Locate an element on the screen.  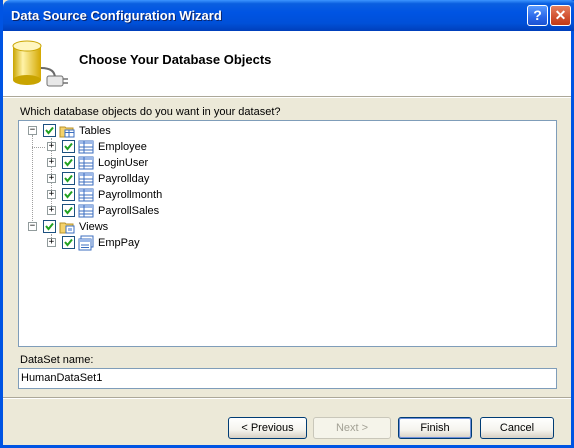
expand-employee-toggle: + is located at coordinates (51, 146).